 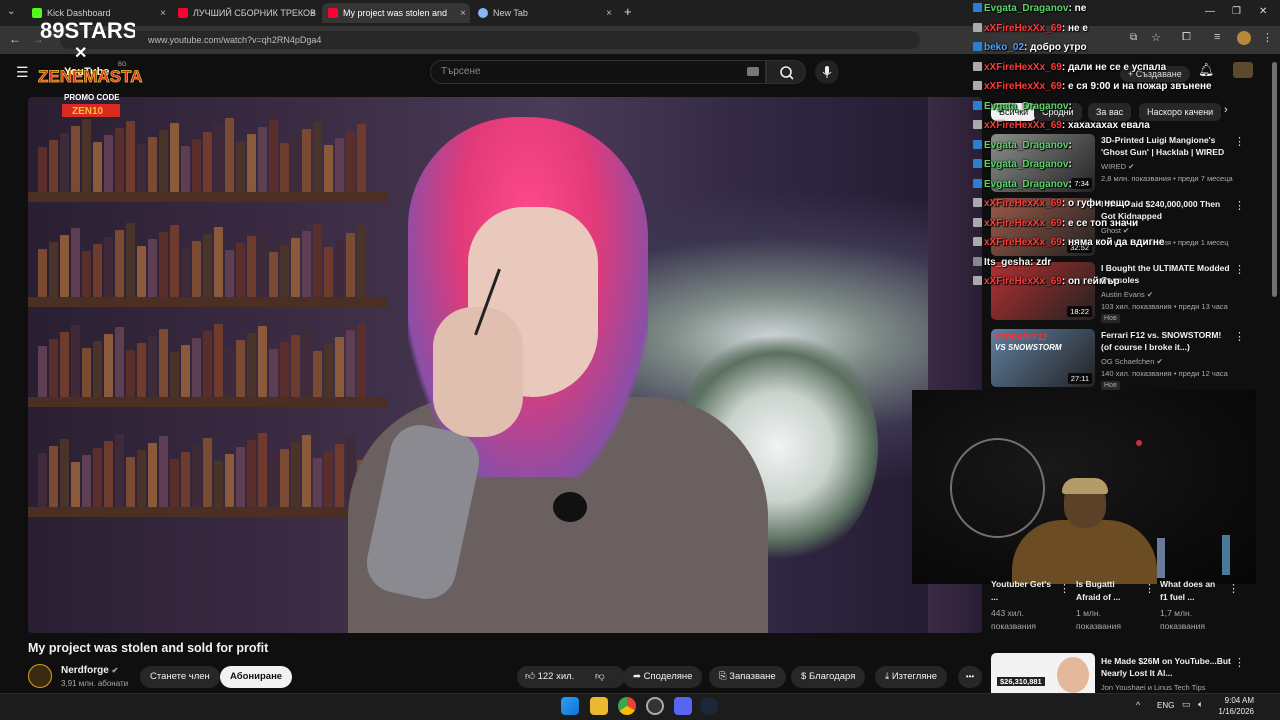 I want to click on minimize-button: —, so click(x=1210, y=11).